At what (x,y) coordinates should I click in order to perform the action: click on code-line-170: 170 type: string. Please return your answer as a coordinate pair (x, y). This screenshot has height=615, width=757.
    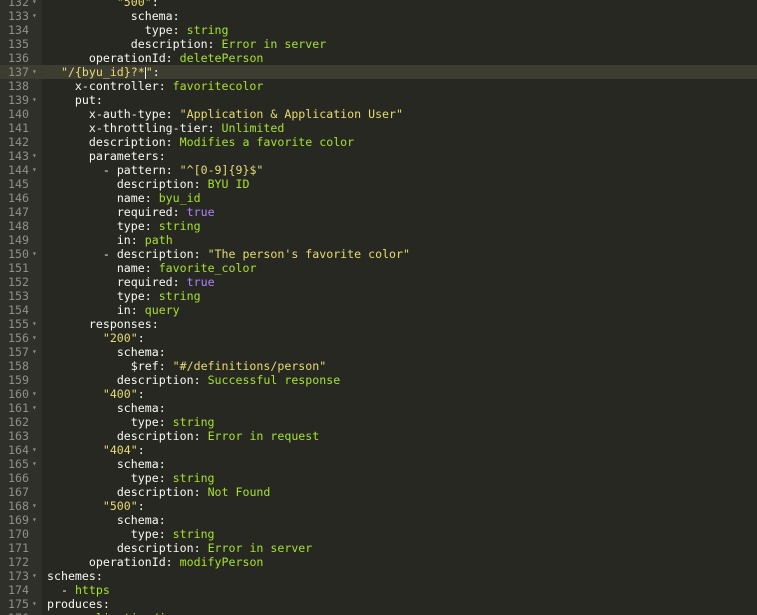
    Looking at the image, I should click on (378, 534).